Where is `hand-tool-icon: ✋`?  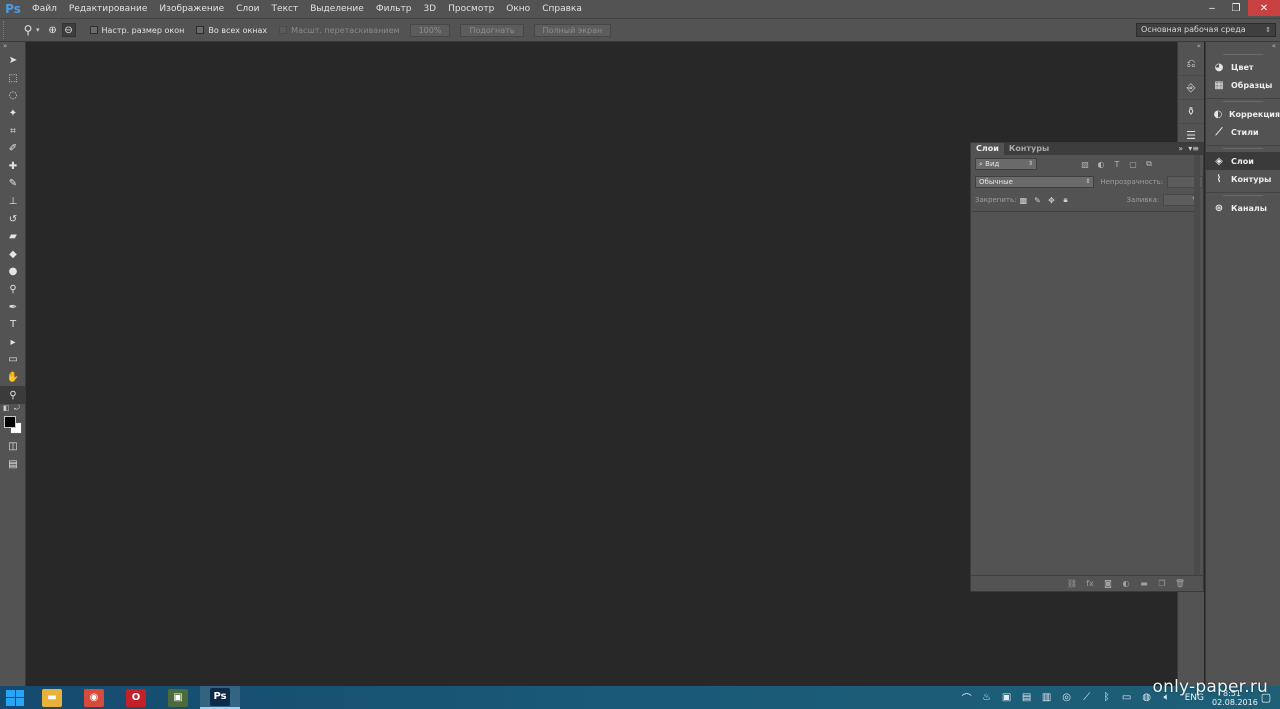 hand-tool-icon: ✋ is located at coordinates (13, 378).